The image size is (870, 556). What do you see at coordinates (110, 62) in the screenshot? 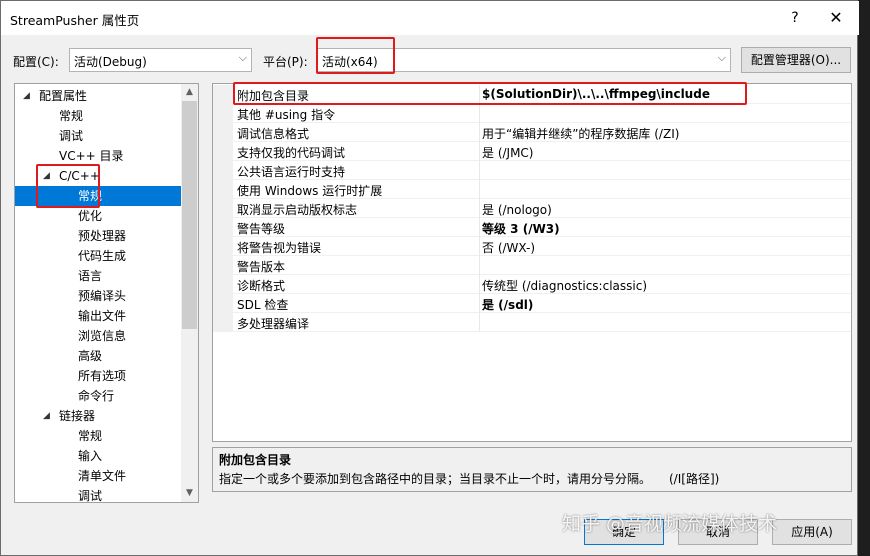
I see `config-value: 活动(Debug)` at bounding box center [110, 62].